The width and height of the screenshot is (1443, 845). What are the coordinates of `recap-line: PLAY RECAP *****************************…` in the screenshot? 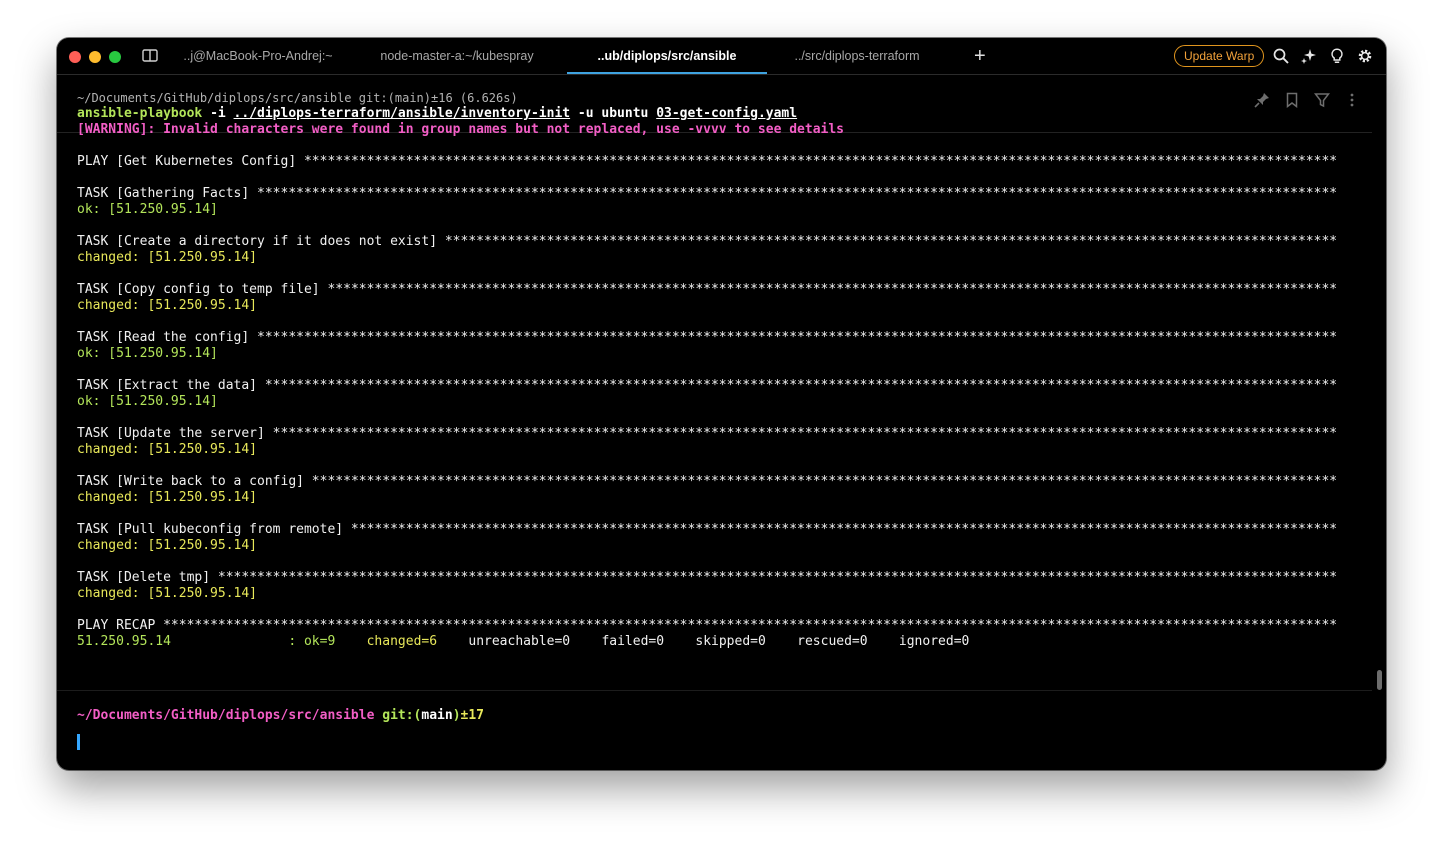 It's located at (722, 626).